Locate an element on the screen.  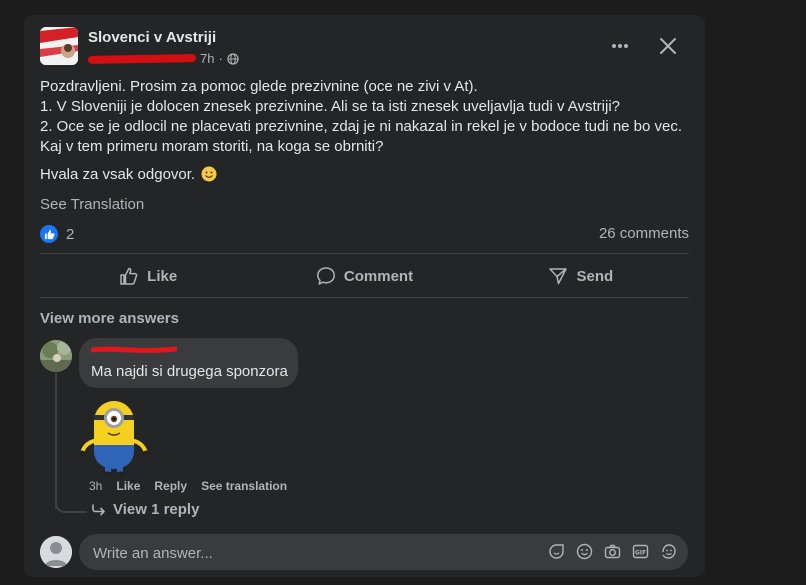
like-reaction-icon is located at coordinates (49, 234).